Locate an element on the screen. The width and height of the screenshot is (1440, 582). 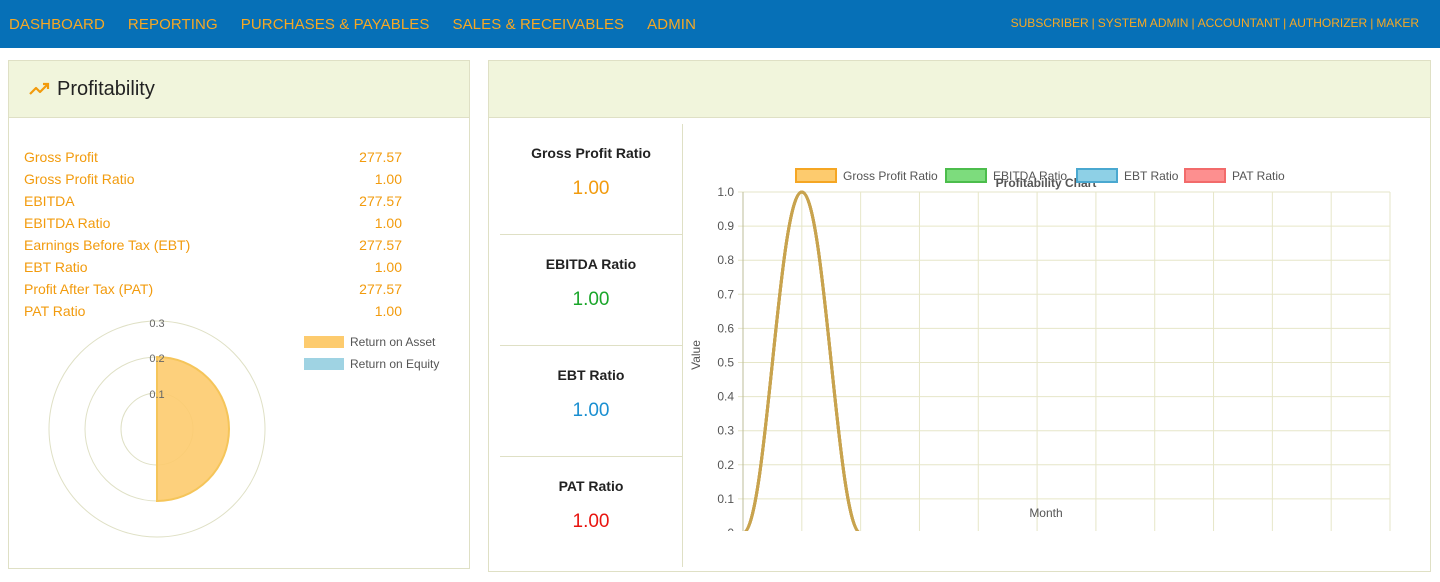
legend-item-pat-ratio: PAT Ratio is located at coordinates (1234, 175).